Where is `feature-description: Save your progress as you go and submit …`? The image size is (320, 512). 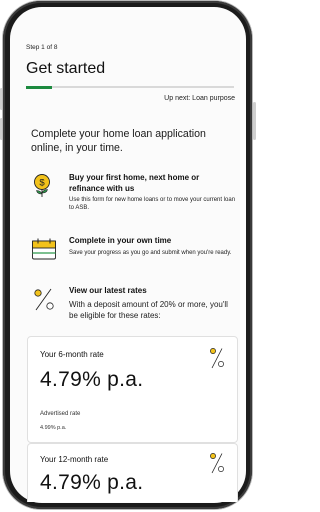
feature-description: Save your progress as you go and submit … is located at coordinates (150, 252).